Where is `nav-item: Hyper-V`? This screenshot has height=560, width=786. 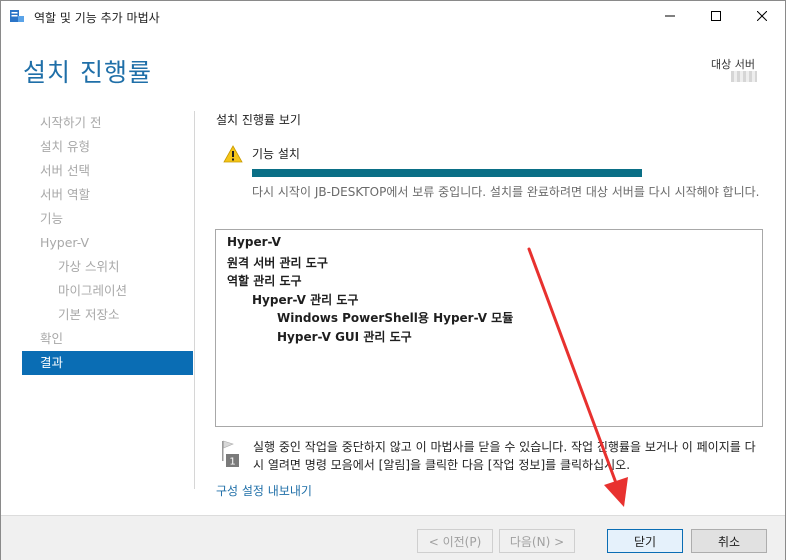
nav-item: Hyper-V is located at coordinates (107, 243).